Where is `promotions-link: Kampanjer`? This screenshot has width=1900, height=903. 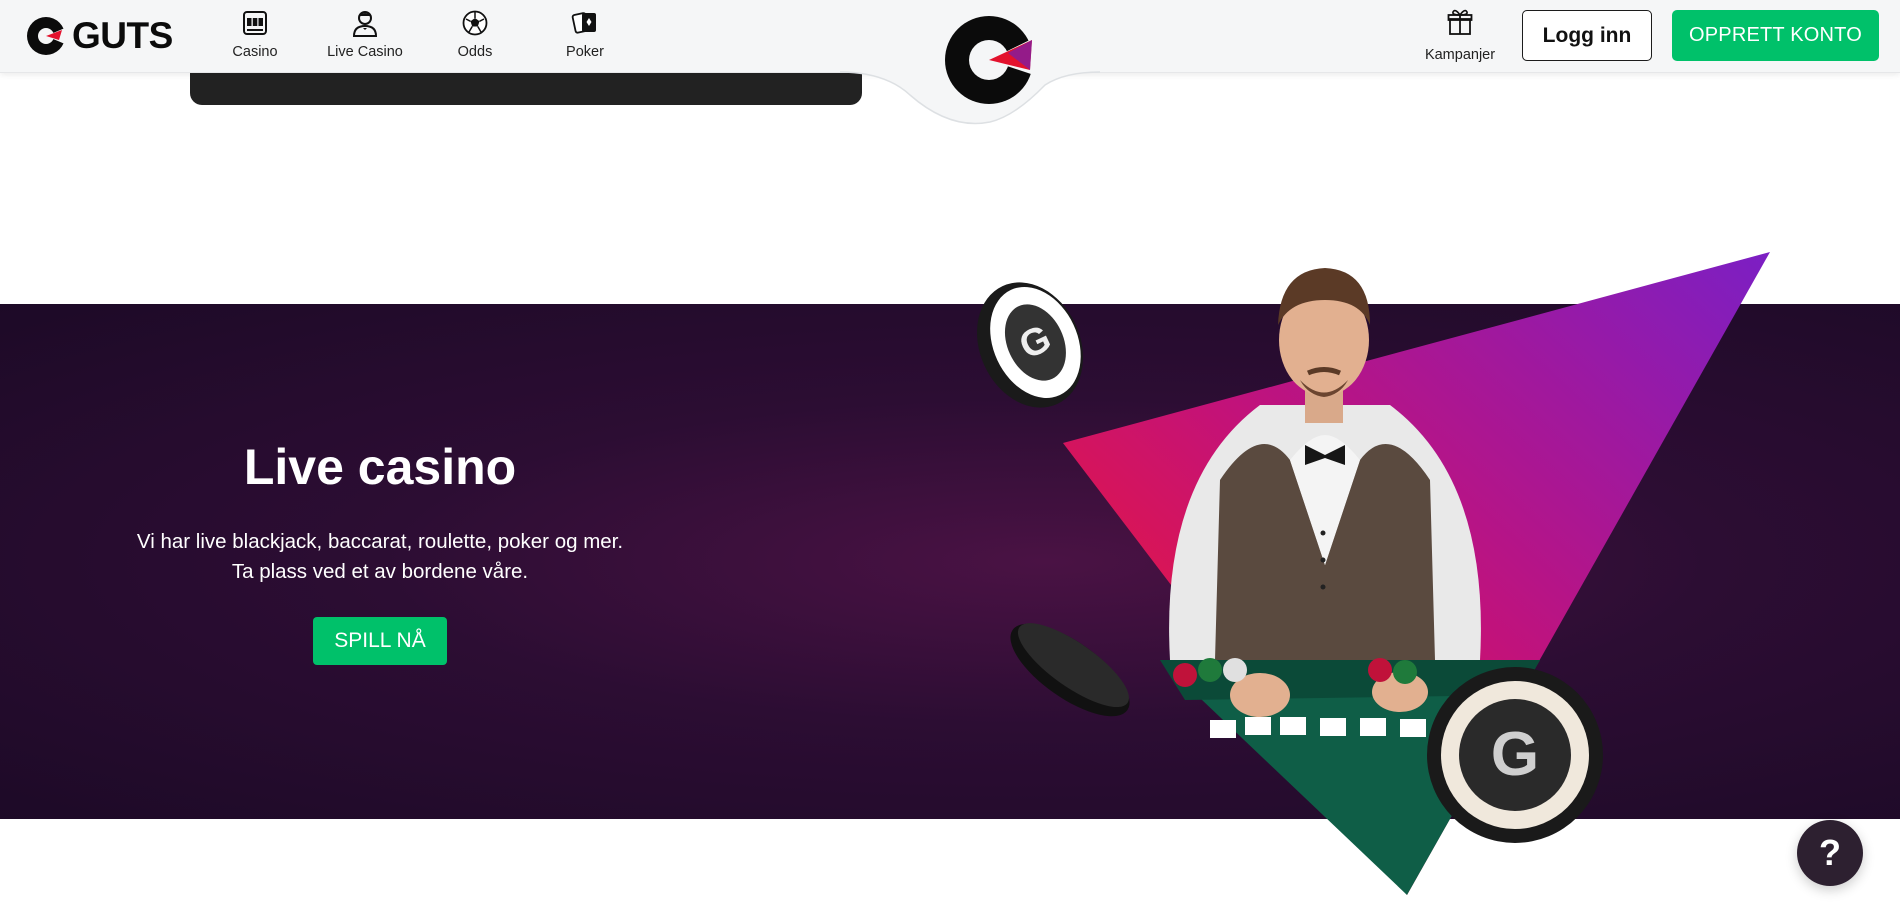
promotions-link: Kampanjer is located at coordinates (1460, 38).